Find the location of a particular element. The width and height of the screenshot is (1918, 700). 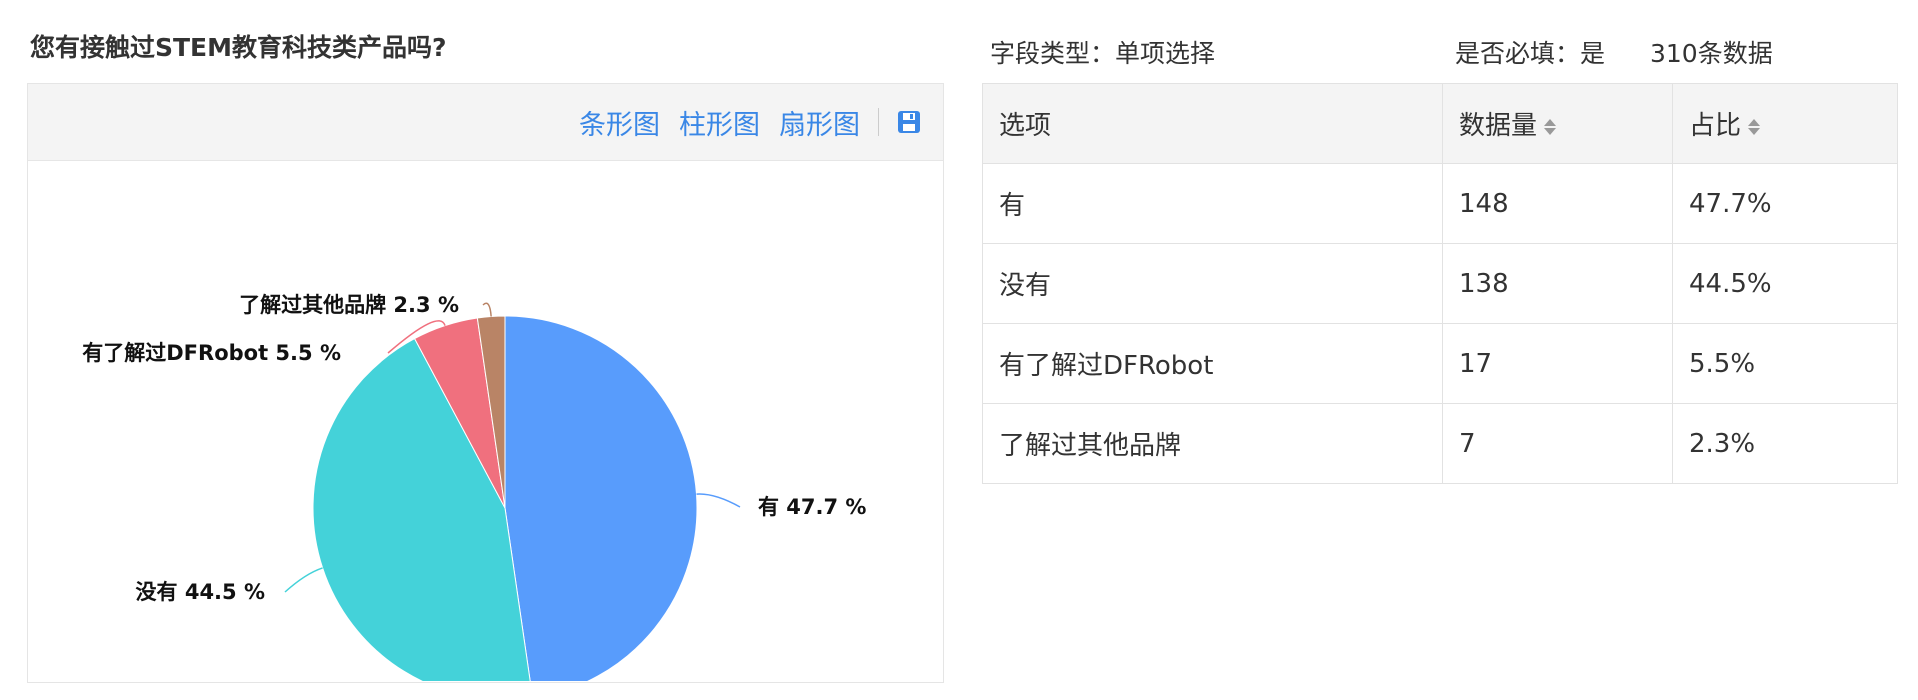

table-cell-count: 17 is located at coordinates (1557, 363).